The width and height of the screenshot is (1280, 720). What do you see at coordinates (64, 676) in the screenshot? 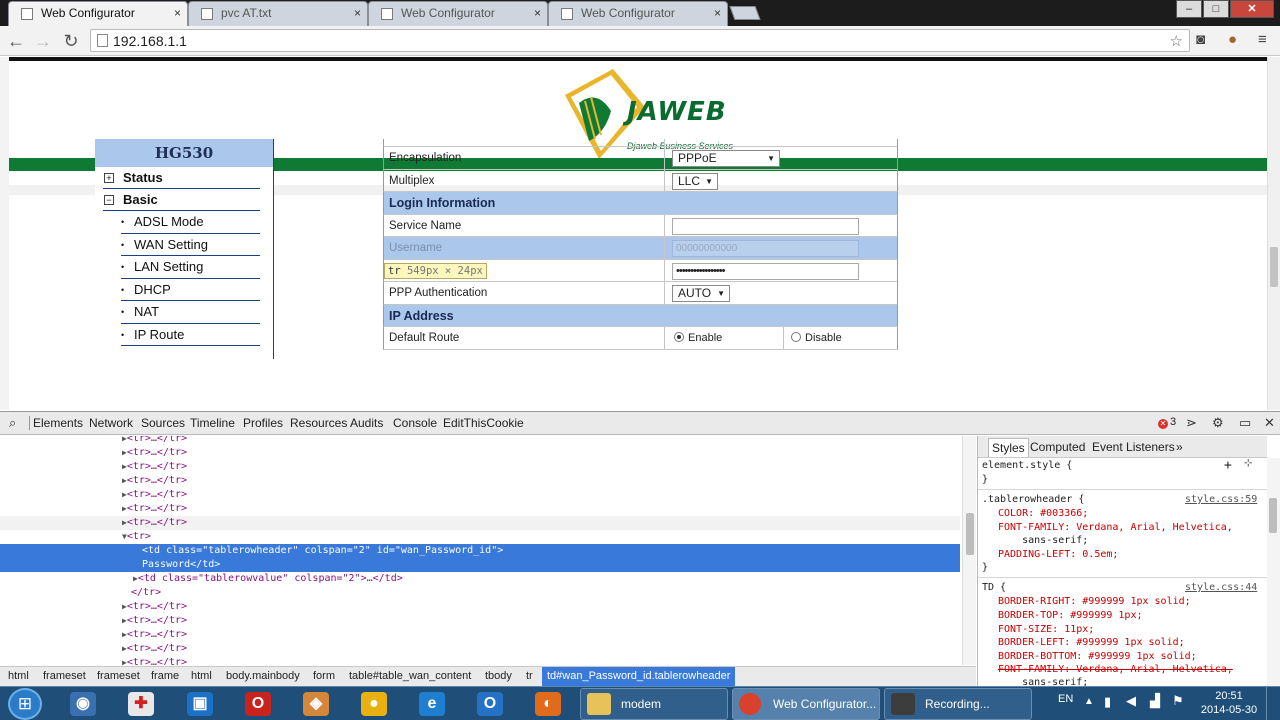
I see `crumb: frameset` at bounding box center [64, 676].